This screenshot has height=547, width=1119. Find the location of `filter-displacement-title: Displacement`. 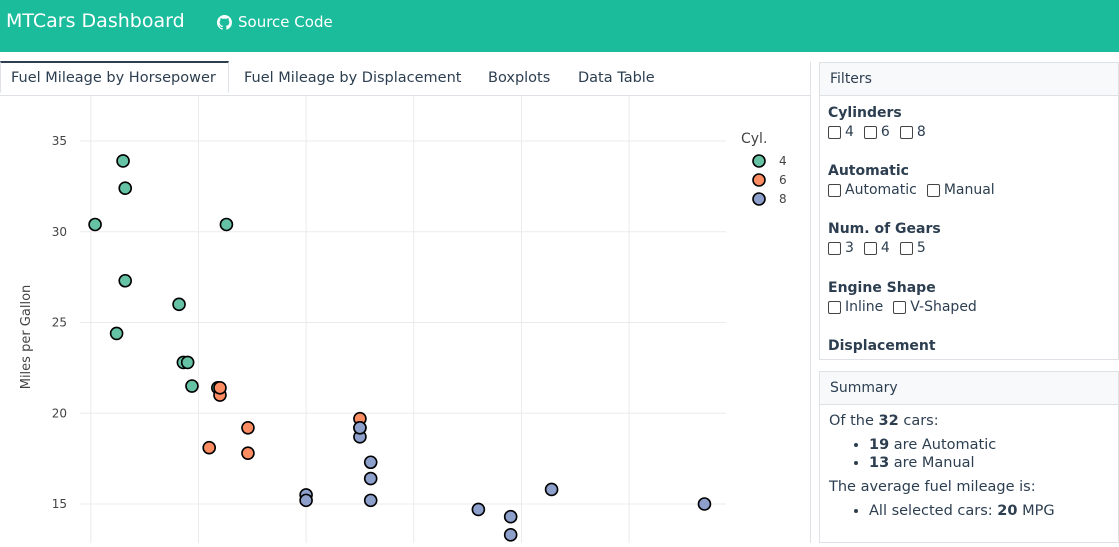

filter-displacement-title: Displacement is located at coordinates (882, 346).